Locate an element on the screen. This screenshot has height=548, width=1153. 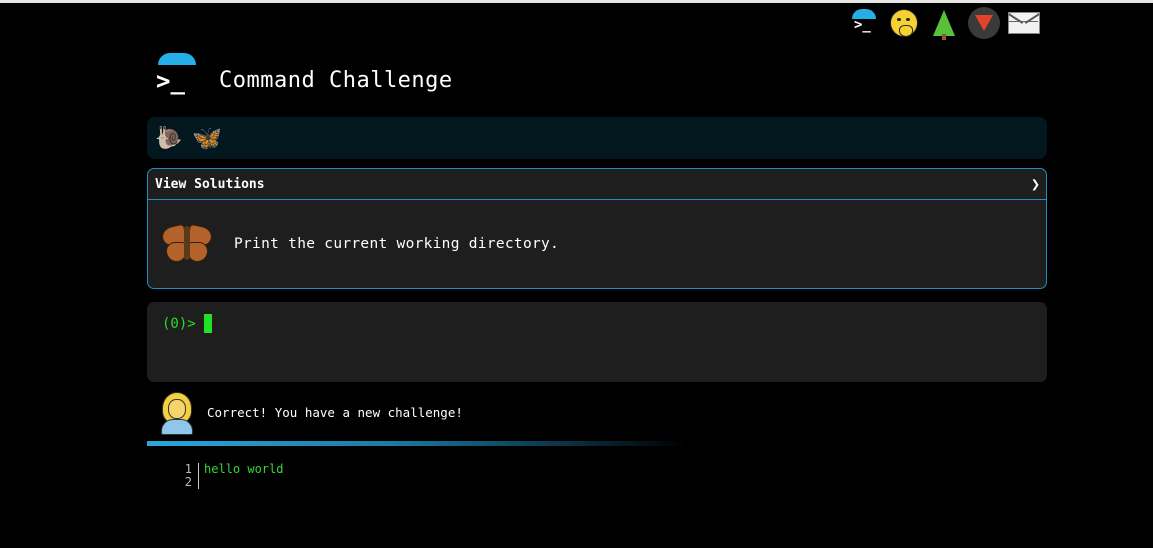
terminal-logo-icon: >_ is located at coordinates (178, 76).